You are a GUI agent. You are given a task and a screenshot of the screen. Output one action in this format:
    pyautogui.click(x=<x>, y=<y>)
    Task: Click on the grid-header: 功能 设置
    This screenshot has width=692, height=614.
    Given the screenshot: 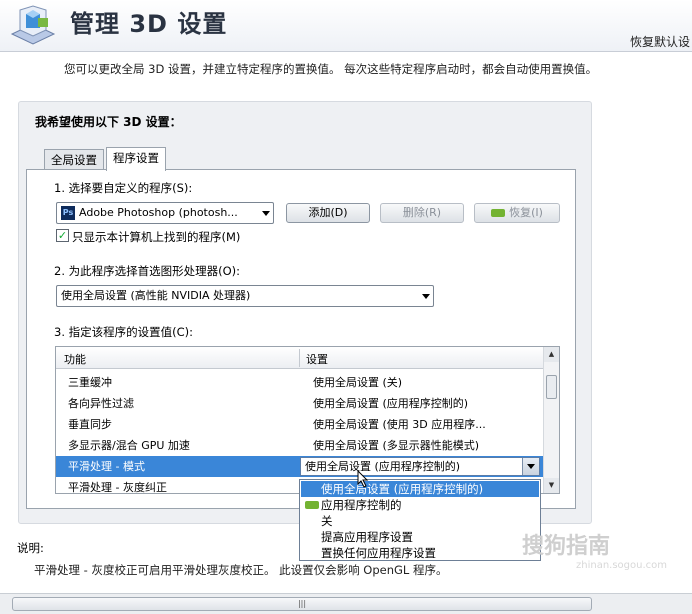 What is the action you would take?
    pyautogui.click(x=300, y=358)
    